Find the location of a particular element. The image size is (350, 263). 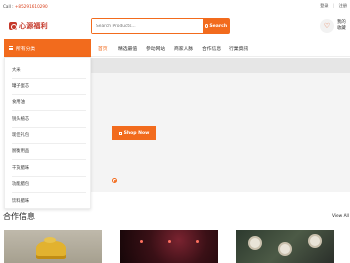

wishlist-label: 我的 收藏 is located at coordinates (341, 25).